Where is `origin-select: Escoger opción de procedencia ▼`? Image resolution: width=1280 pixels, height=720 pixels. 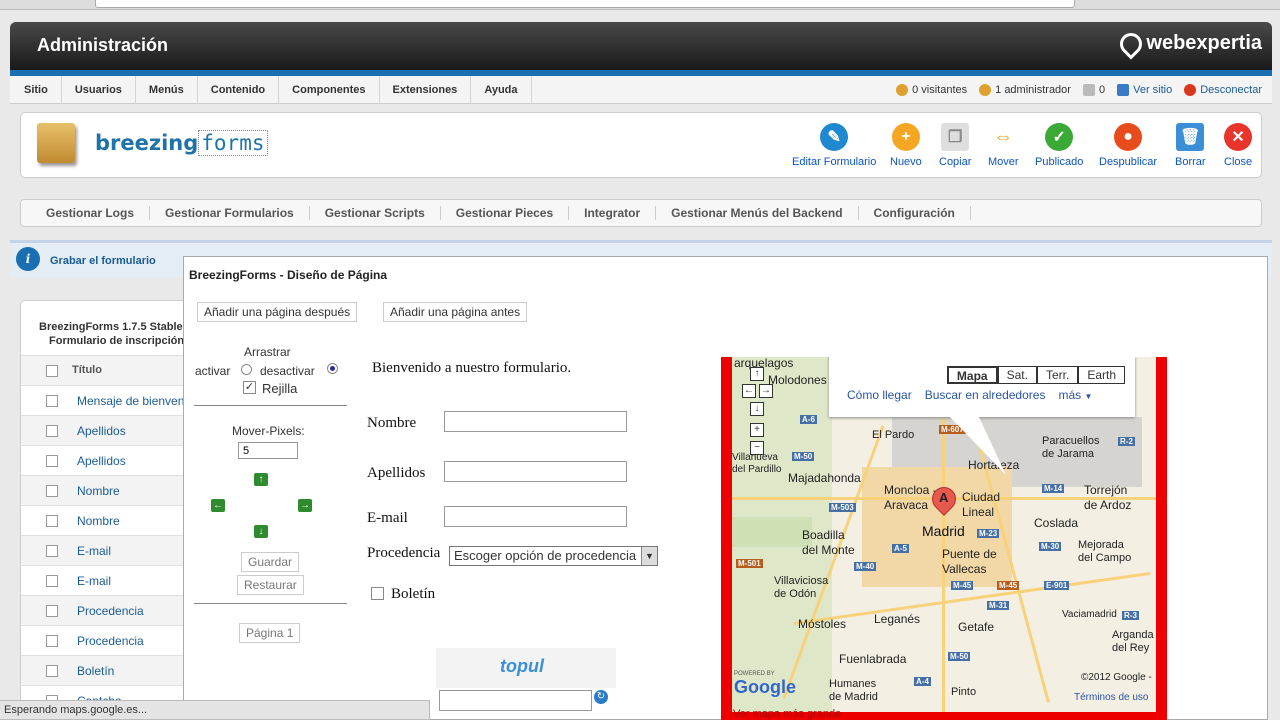 origin-select: Escoger opción de procedencia ▼ is located at coordinates (553, 556).